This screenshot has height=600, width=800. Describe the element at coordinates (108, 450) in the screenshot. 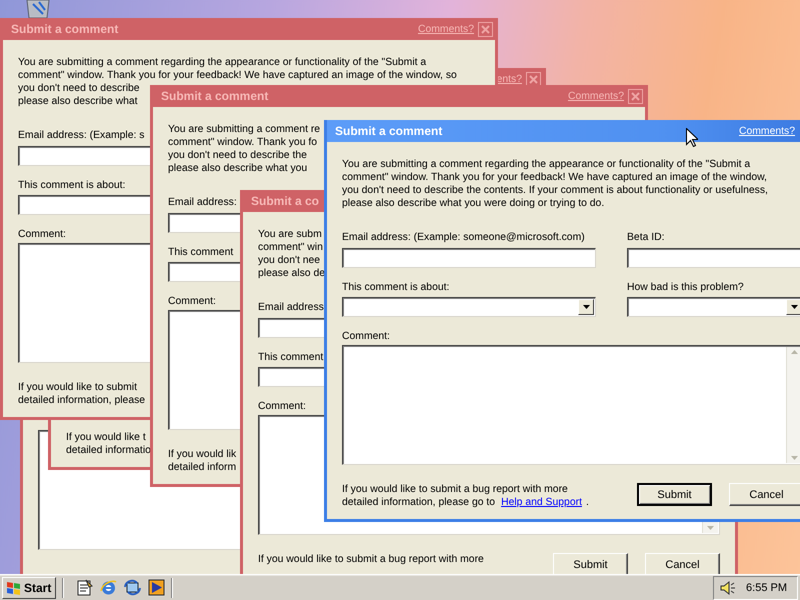

I see `footer-text: detailed informatio` at that location.